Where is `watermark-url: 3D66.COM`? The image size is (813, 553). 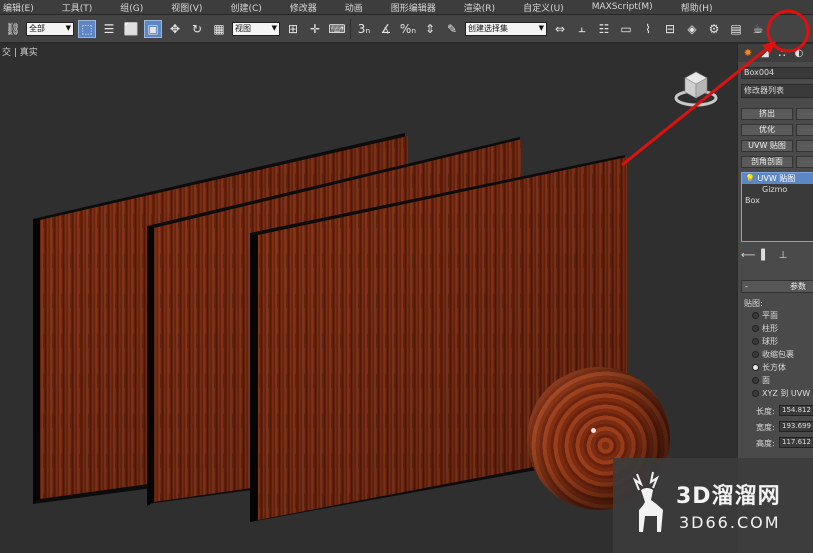
watermark-url: 3D66.COM is located at coordinates (730, 522).